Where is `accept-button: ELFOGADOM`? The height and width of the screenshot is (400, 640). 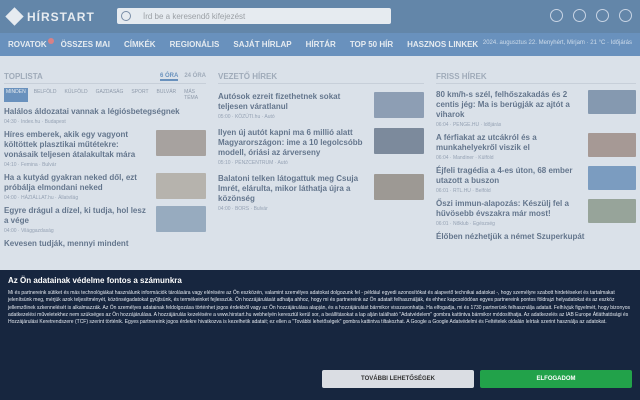
accept-button: ELFOGADOM is located at coordinates (556, 379).